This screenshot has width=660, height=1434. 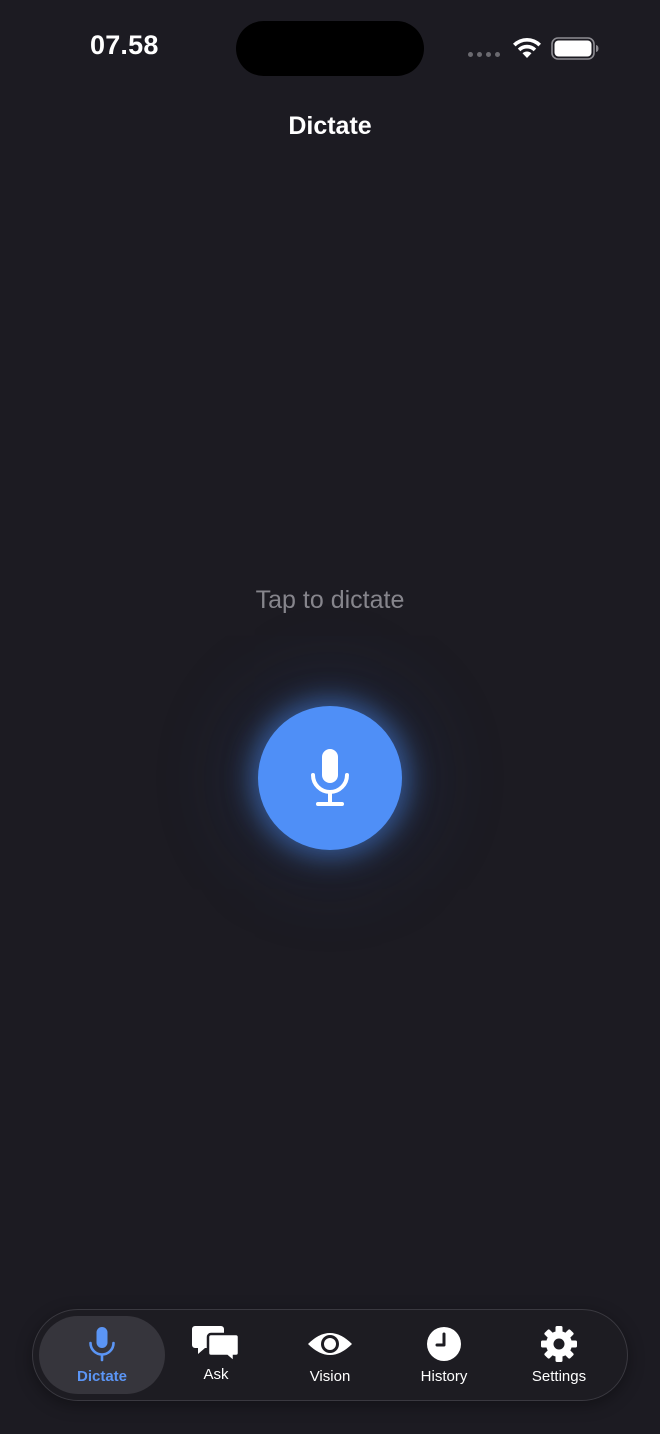 I want to click on tab-dictate: Dictate, so click(x=102, y=1355).